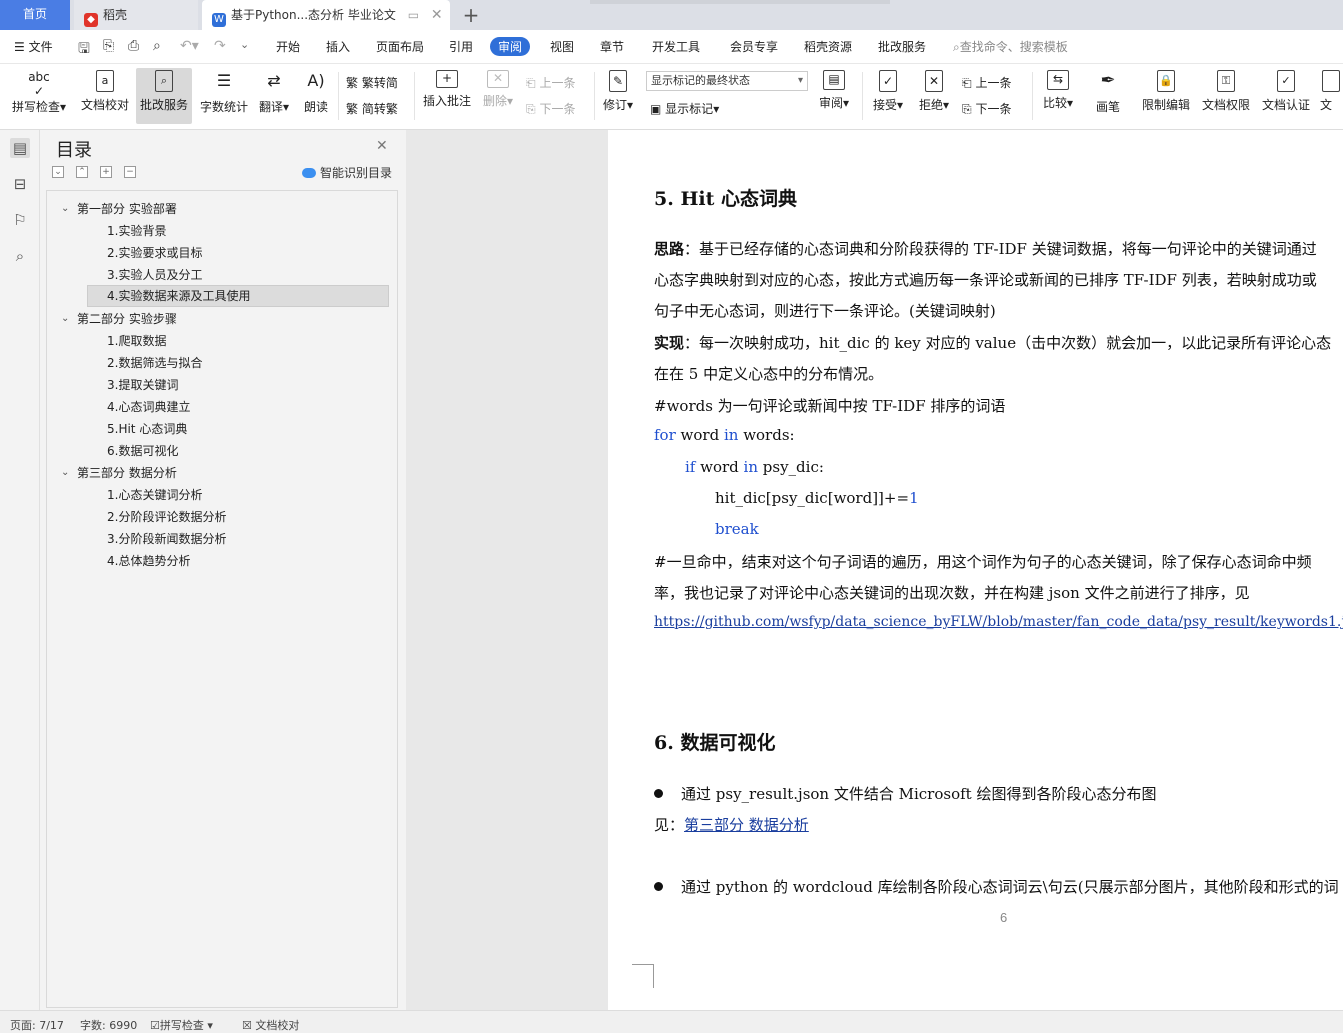  I want to click on toc-item: 2.分阶段评论数据分析, so click(166, 517).